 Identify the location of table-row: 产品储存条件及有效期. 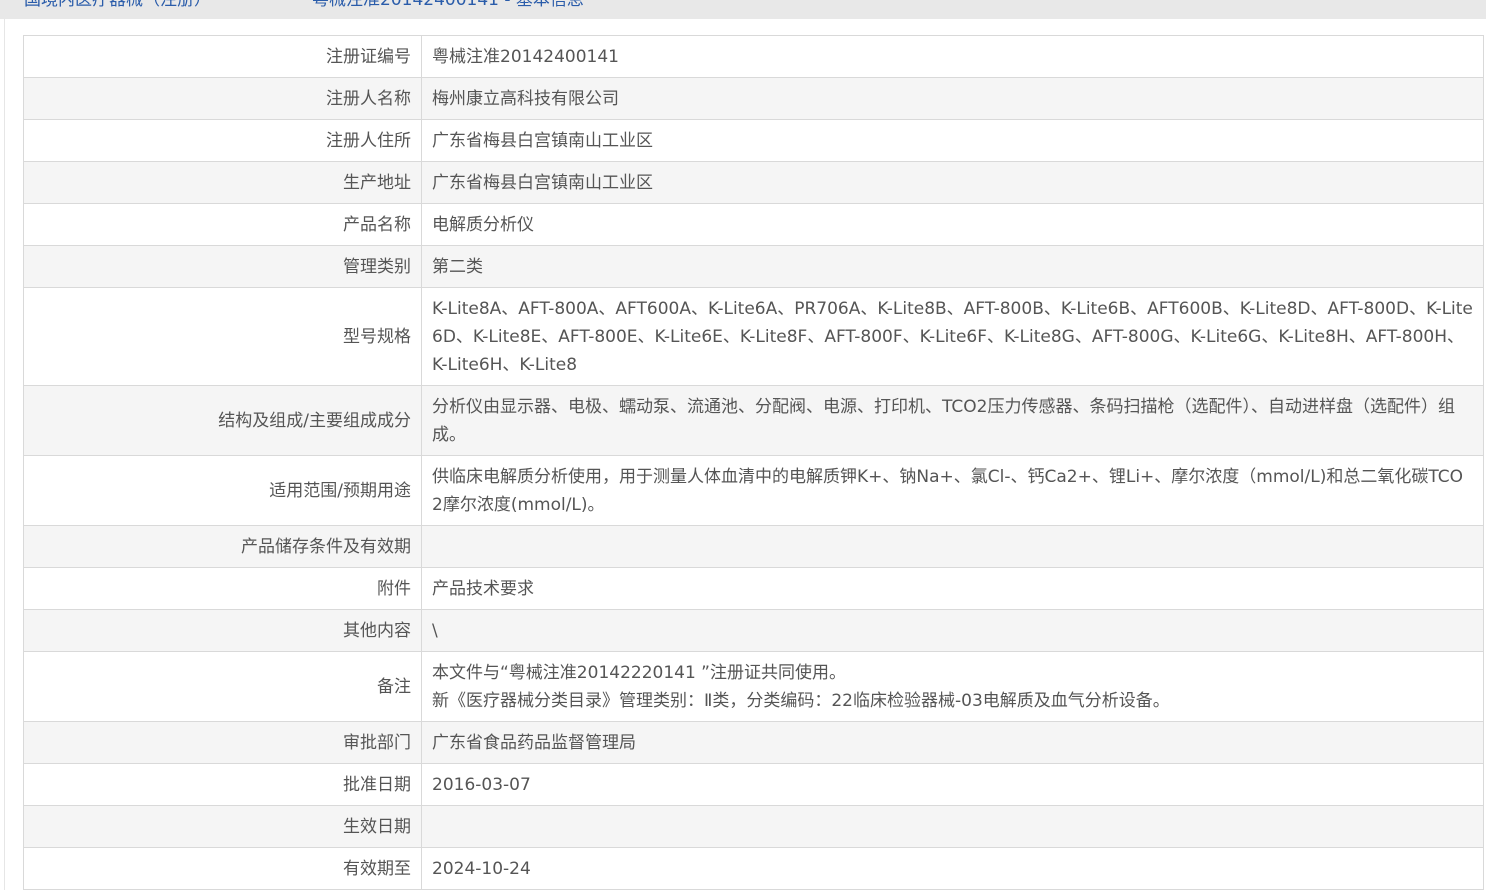
(753, 546).